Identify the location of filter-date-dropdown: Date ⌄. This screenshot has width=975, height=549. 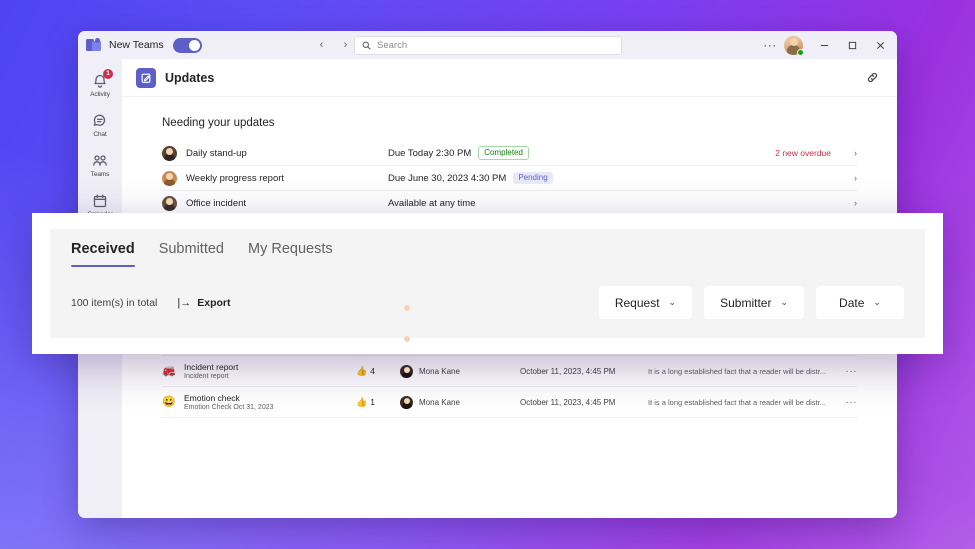
(860, 302).